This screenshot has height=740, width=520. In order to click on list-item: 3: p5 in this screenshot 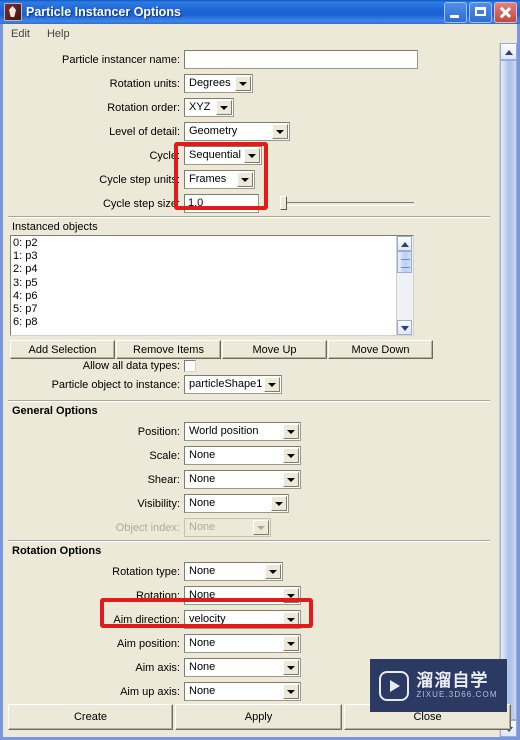, I will do `click(205, 283)`.